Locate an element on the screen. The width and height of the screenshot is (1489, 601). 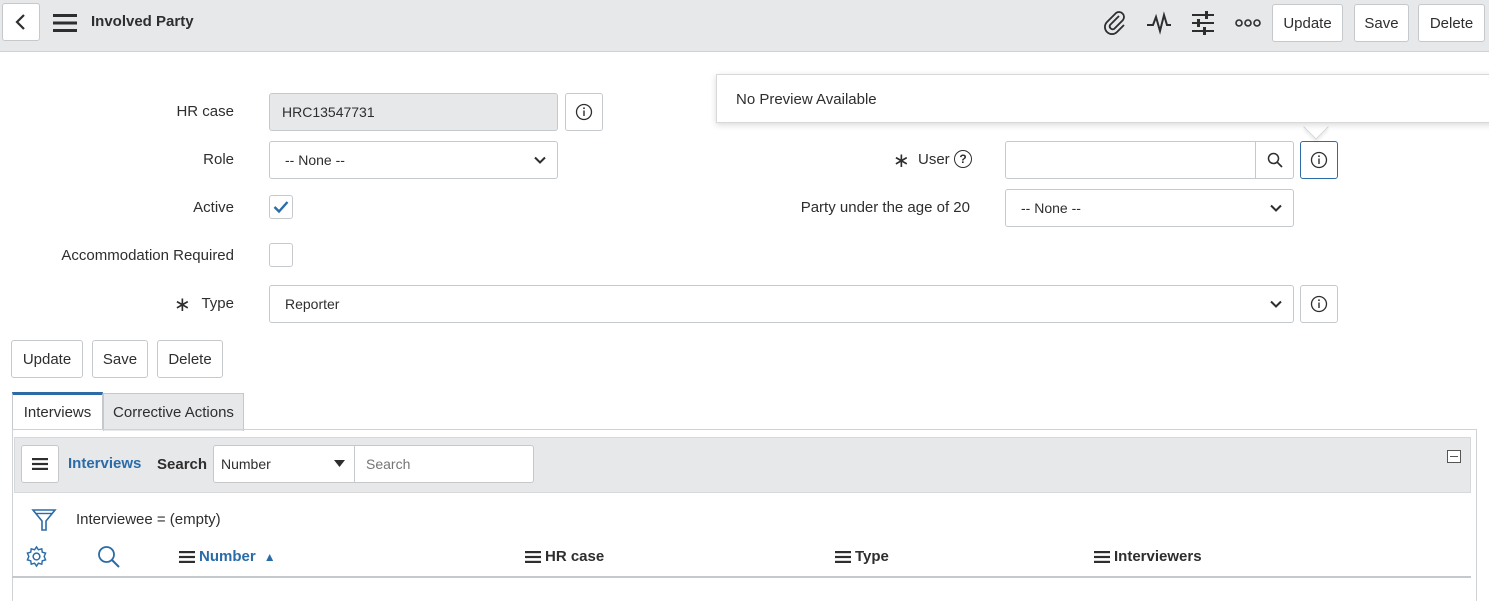
hr-case-field: HRC13547731 is located at coordinates (413, 112).